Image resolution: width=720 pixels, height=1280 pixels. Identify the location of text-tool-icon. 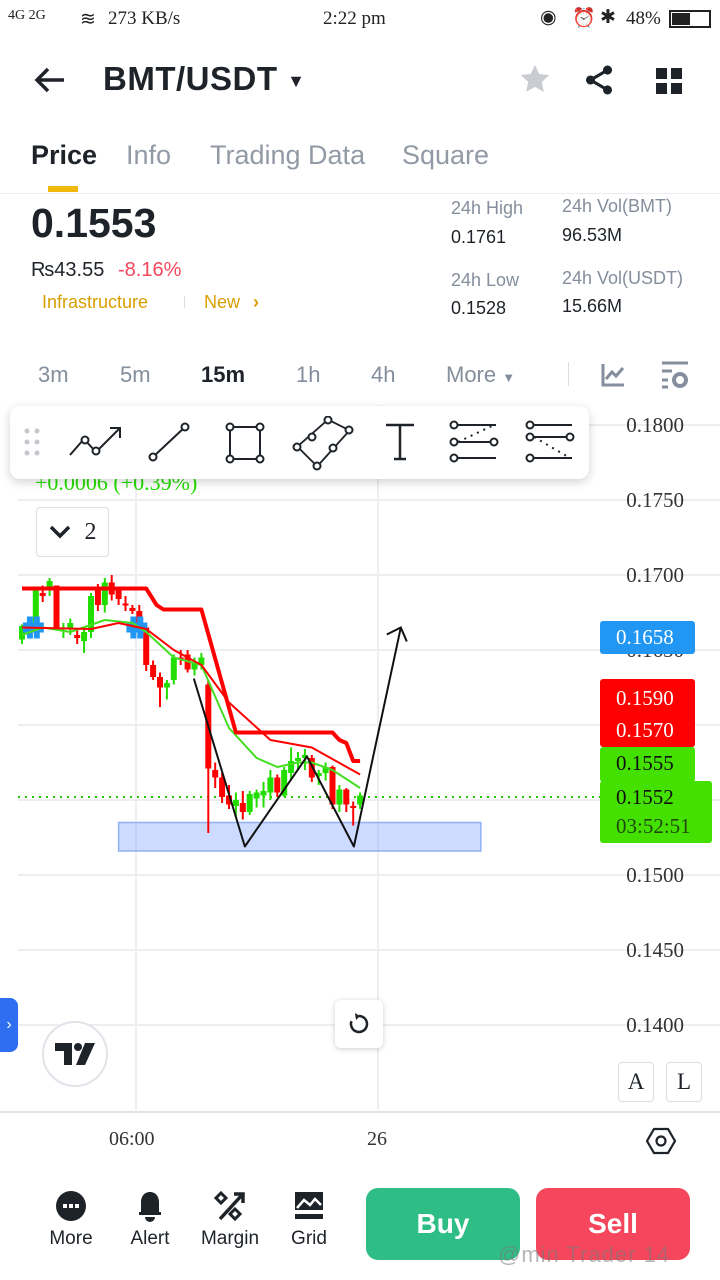
(400, 442).